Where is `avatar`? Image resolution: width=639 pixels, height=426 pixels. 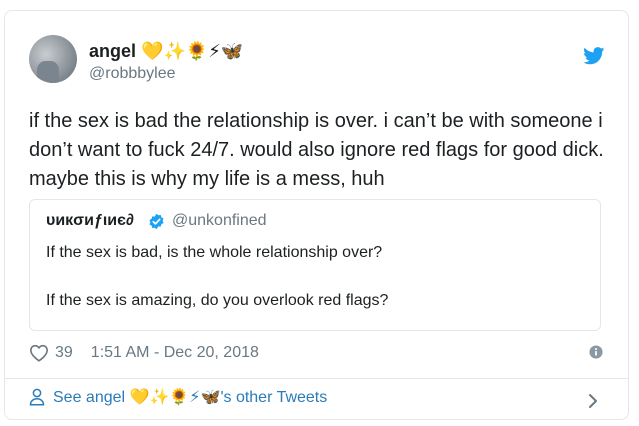 avatar is located at coordinates (53, 59).